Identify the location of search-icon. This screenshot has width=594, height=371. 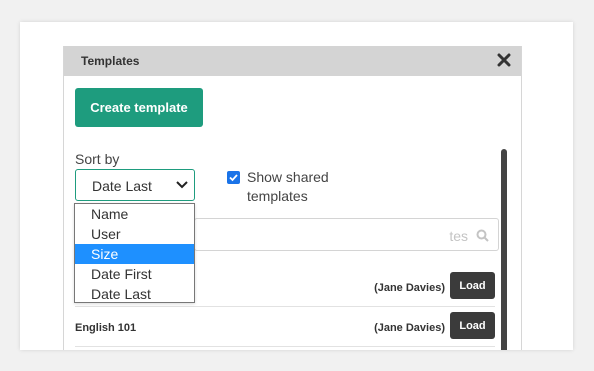
(482, 235).